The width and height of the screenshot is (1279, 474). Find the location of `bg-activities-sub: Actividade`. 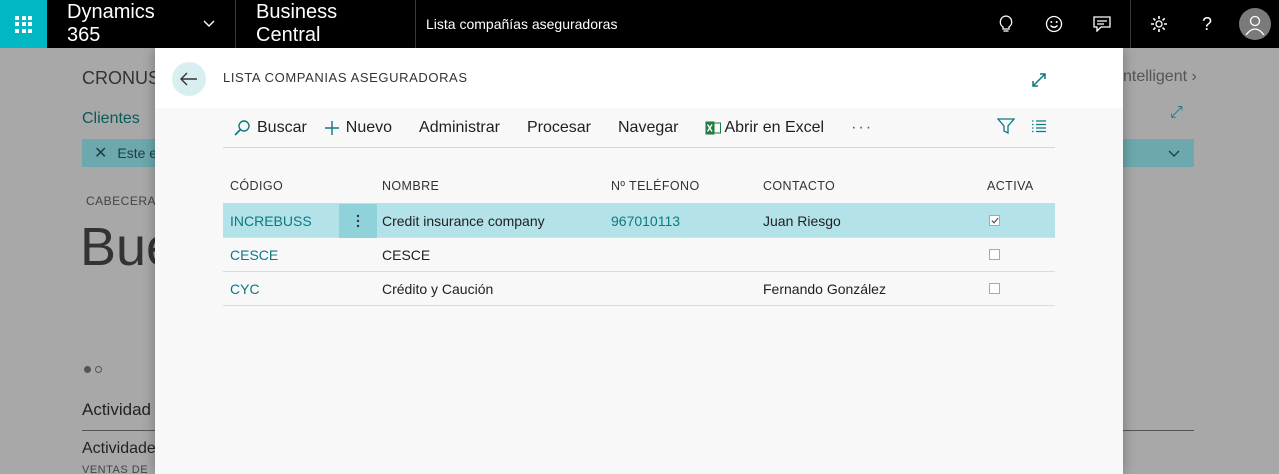

bg-activities-sub: Actividade is located at coordinates (119, 448).